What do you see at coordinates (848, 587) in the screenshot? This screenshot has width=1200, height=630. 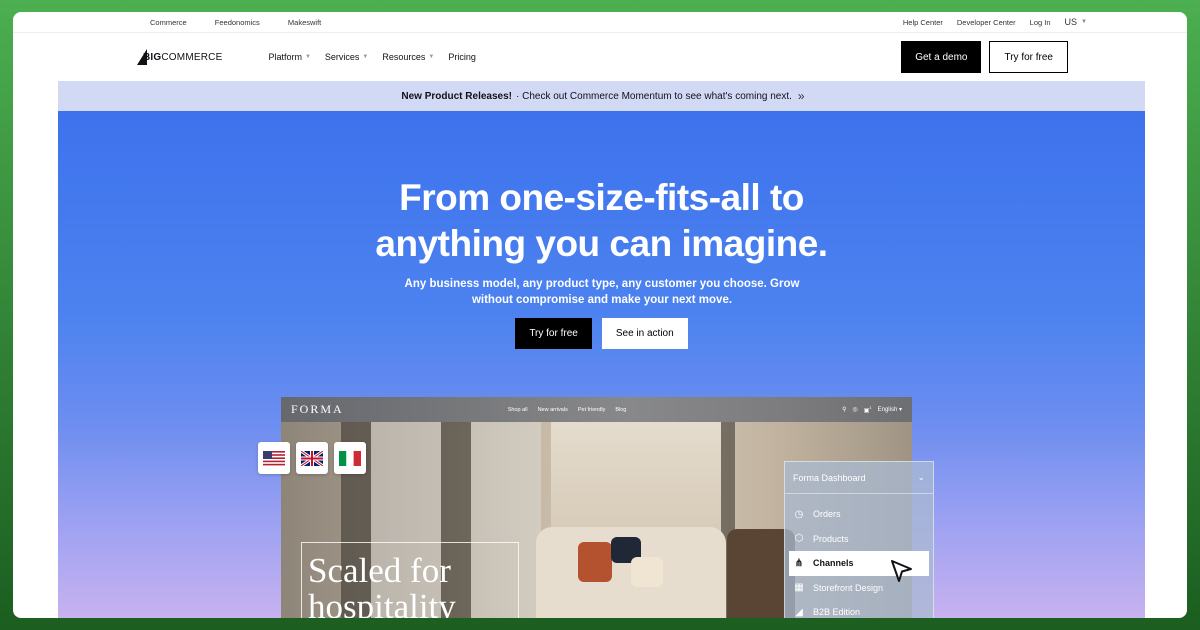 I see `dashboard-item-label: Storefront Design` at bounding box center [848, 587].